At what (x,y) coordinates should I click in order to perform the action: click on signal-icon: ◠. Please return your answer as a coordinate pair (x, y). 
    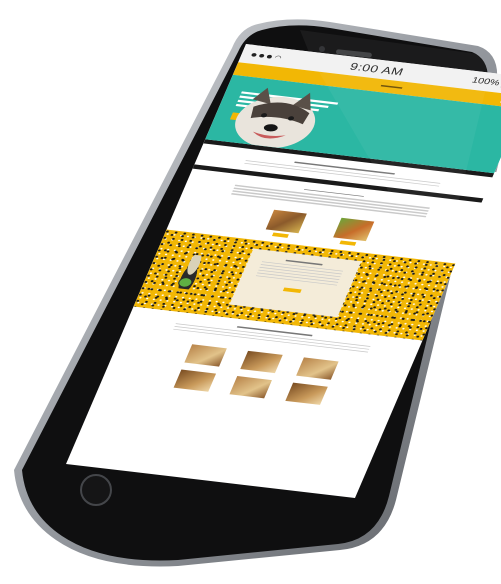
    Looking at the image, I should click on (266, 56).